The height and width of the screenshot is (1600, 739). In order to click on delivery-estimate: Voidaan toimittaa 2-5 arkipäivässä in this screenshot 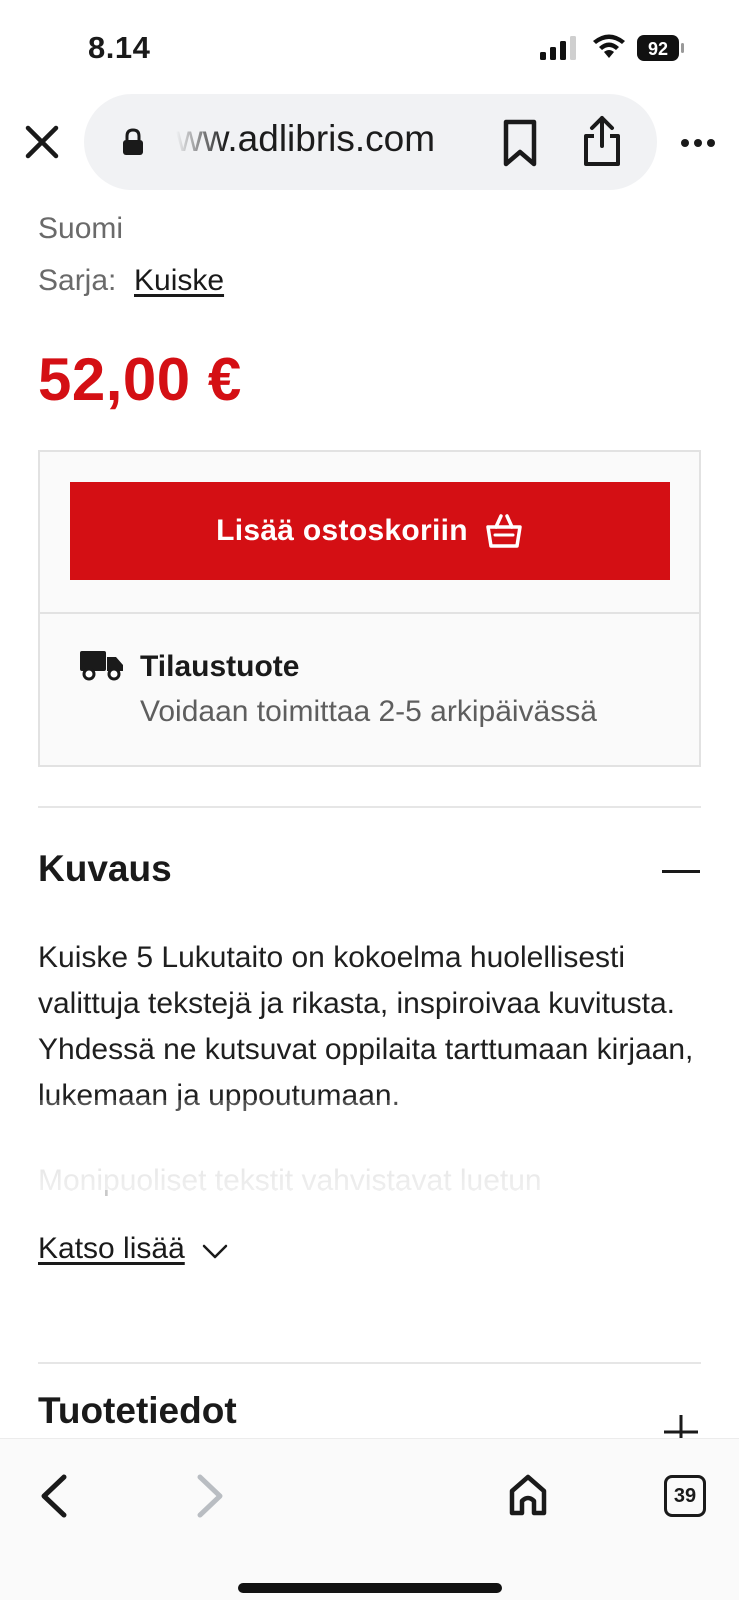, I will do `click(368, 711)`.